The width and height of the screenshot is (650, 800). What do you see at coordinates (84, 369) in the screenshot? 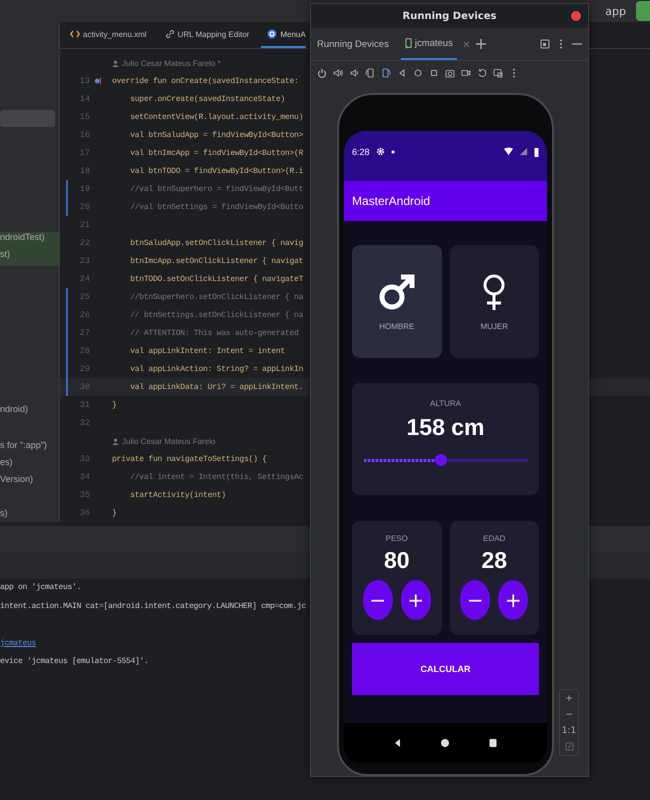
I see `line-number: 29` at bounding box center [84, 369].